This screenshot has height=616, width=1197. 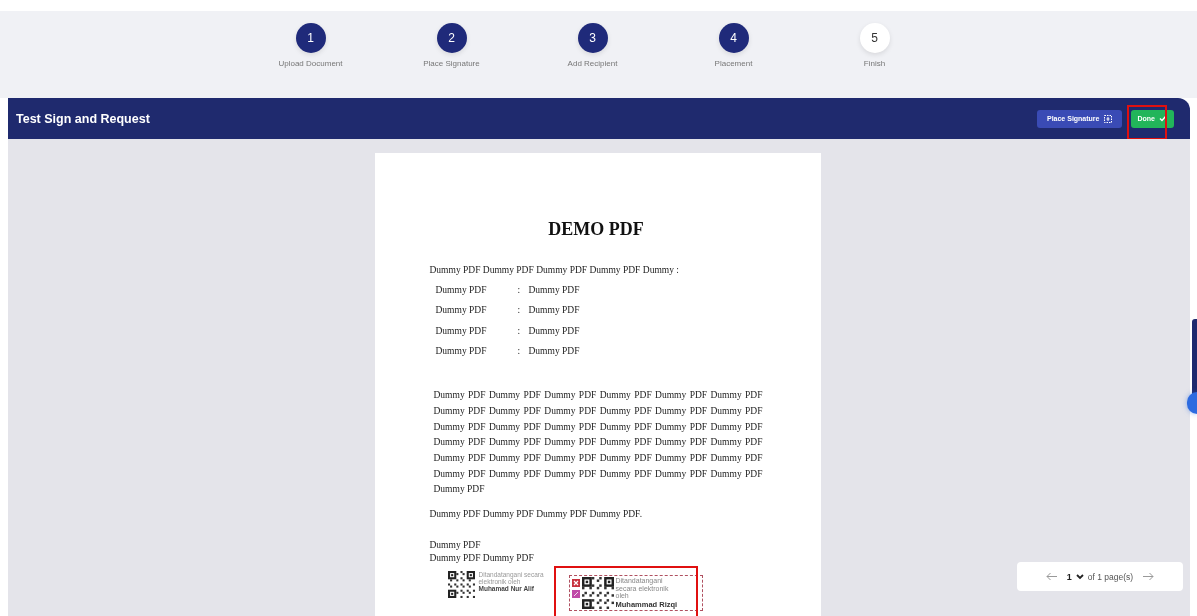 What do you see at coordinates (575, 594) in the screenshot?
I see `resize-icon` at bounding box center [575, 594].